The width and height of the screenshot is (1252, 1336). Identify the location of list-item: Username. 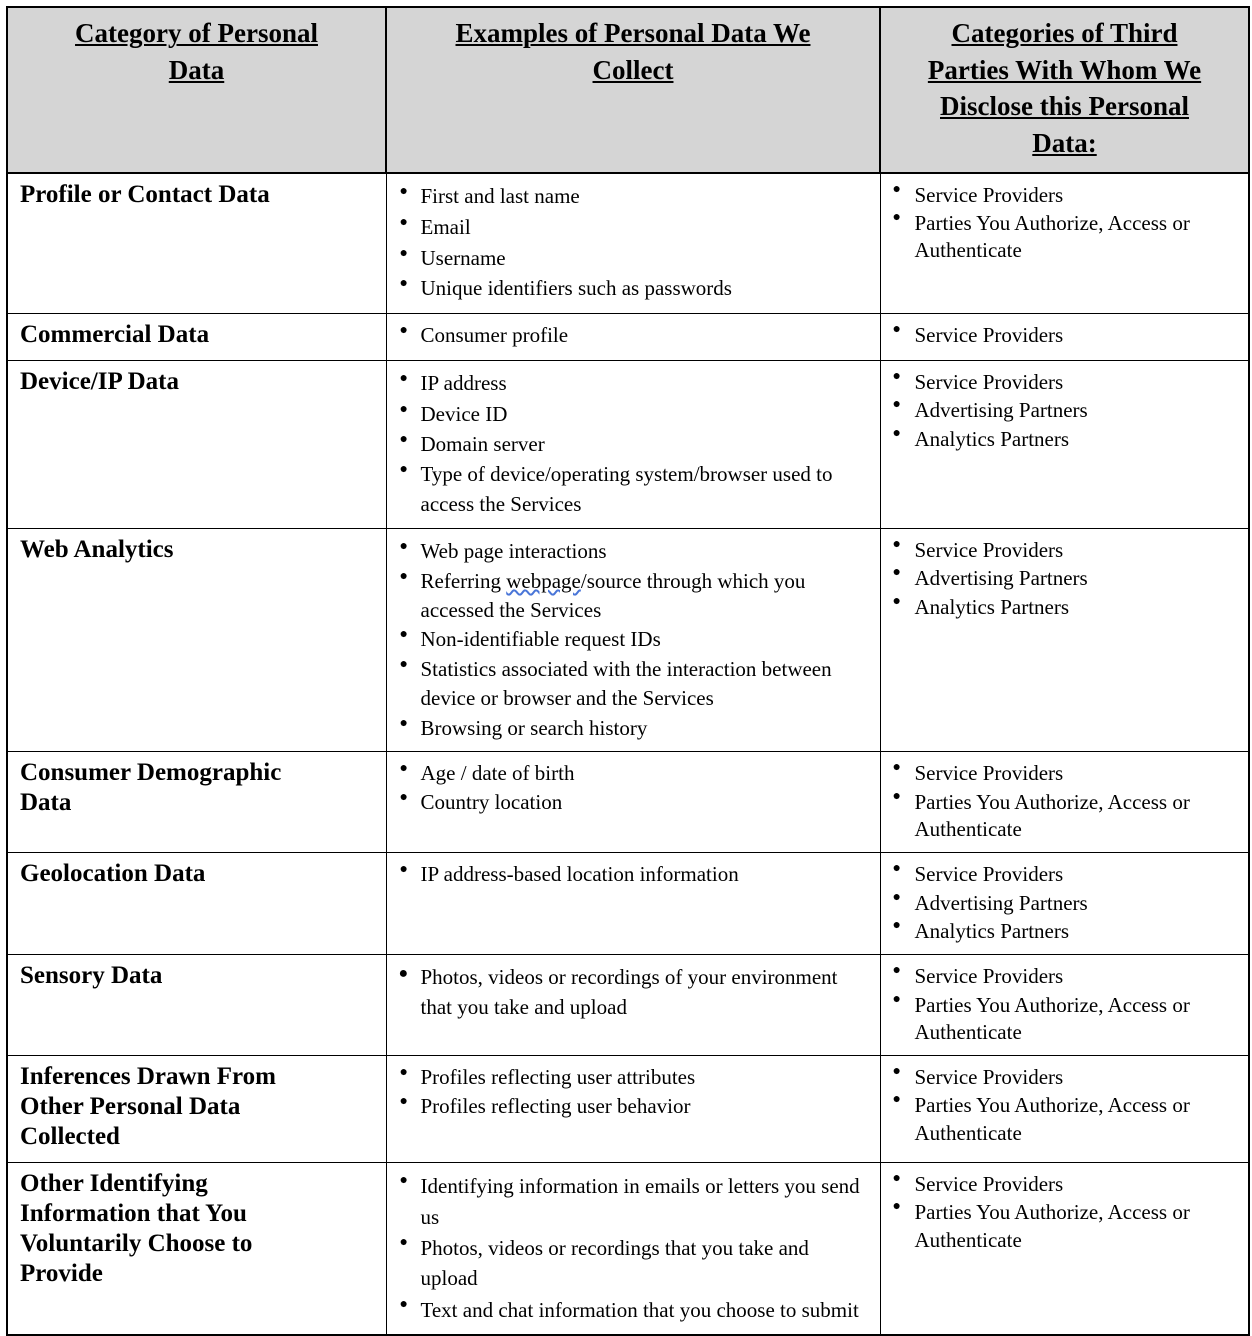
(633, 259).